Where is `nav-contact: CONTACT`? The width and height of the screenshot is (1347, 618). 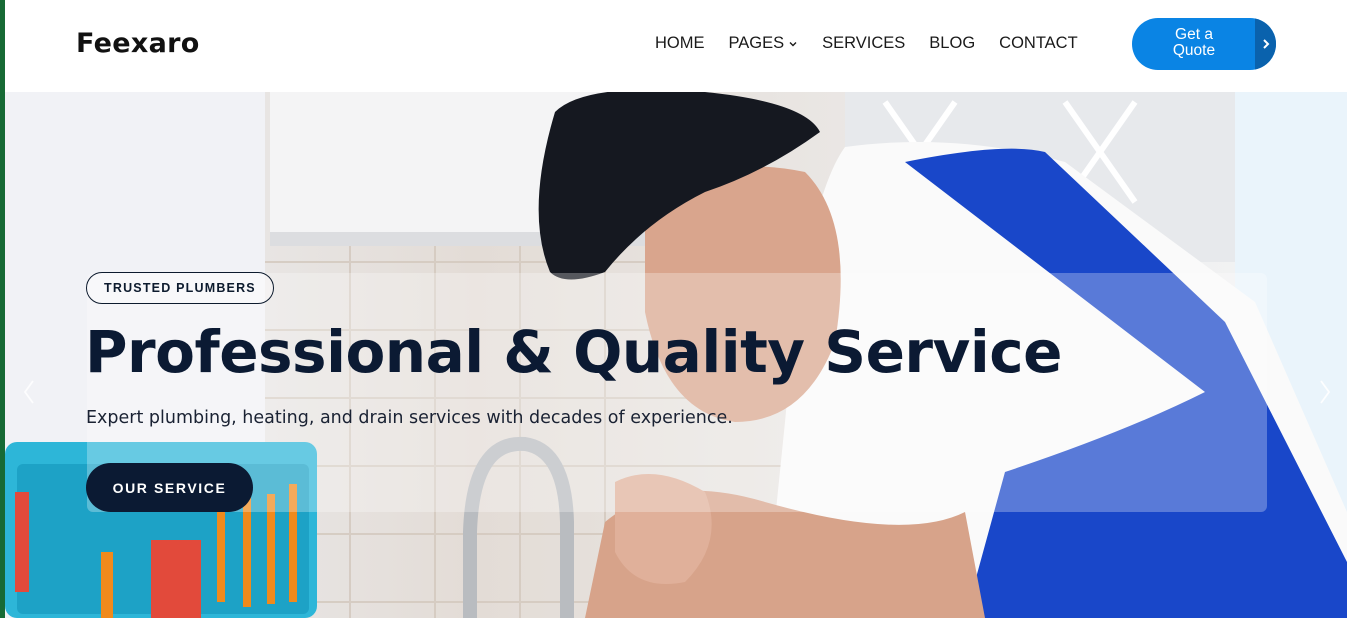
nav-contact: CONTACT is located at coordinates (1038, 43).